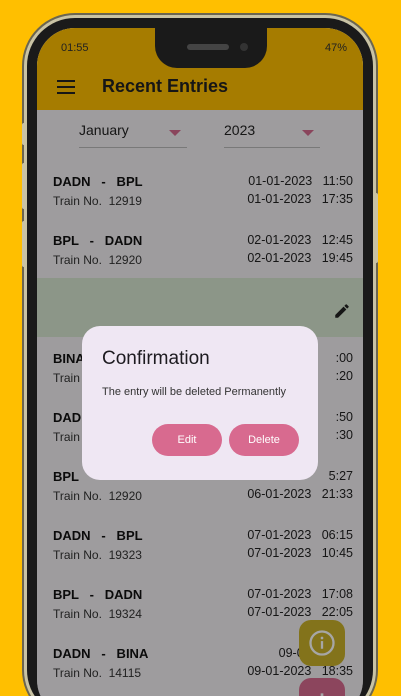 This screenshot has width=401, height=696. Describe the element at coordinates (24, 244) in the screenshot. I see `phone-volume-down` at that location.